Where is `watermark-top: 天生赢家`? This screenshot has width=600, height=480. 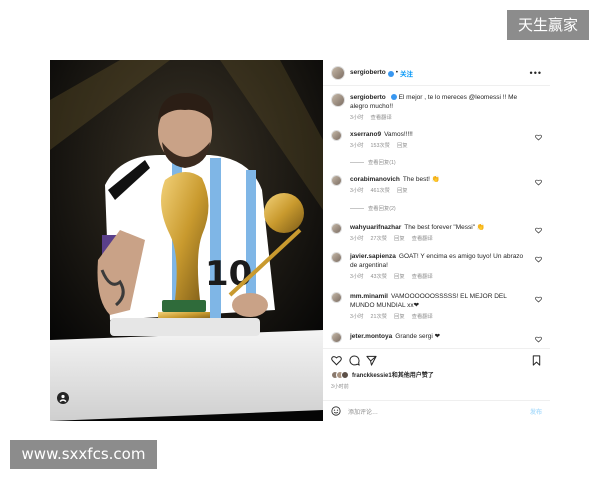
watermark-top: 天生赢家 is located at coordinates (548, 25).